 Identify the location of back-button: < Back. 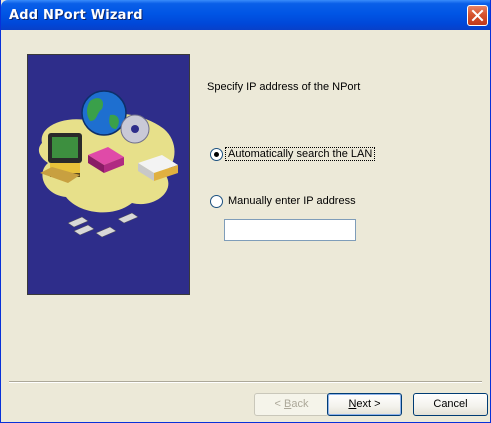
(291, 404).